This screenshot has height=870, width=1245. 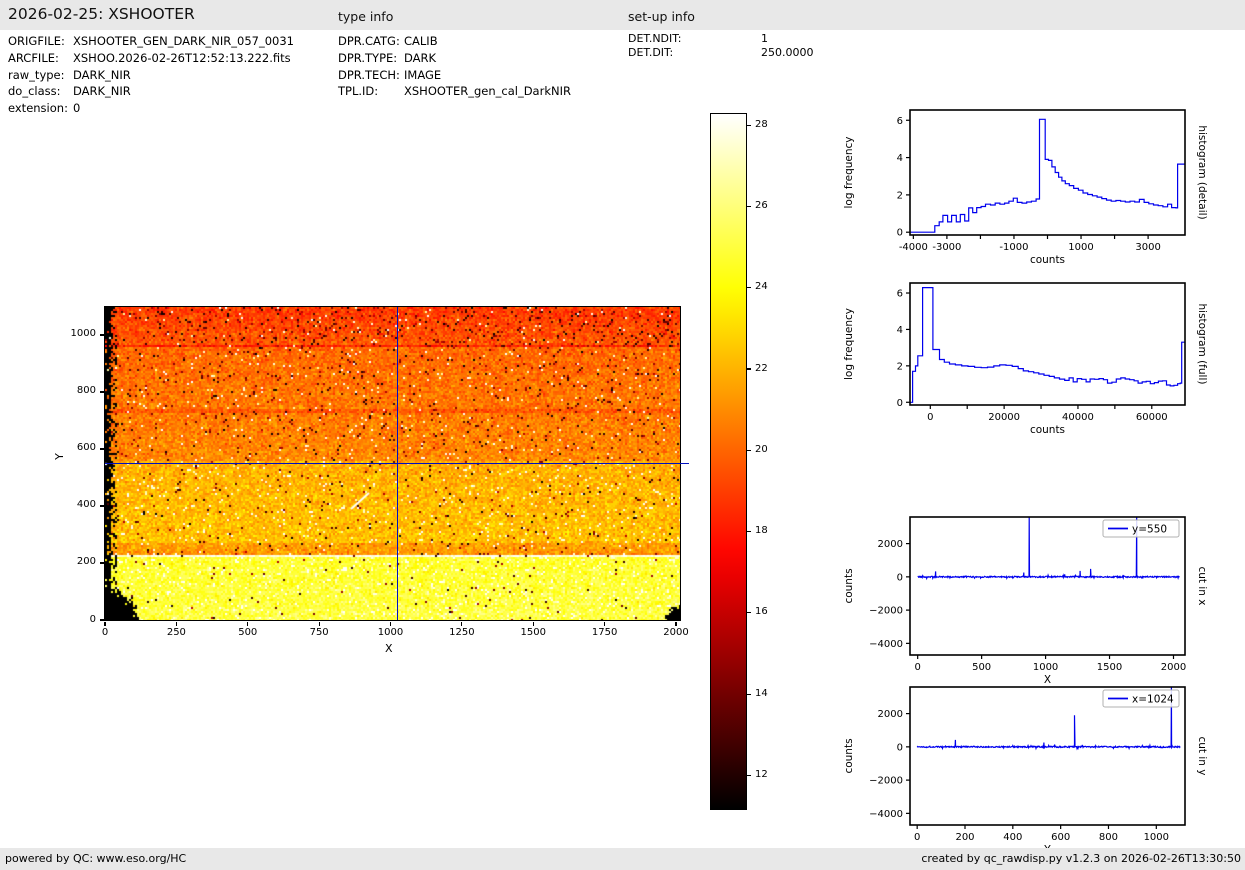 What do you see at coordinates (151, 108) in the screenshot?
I see `file-row: extension: 0` at bounding box center [151, 108].